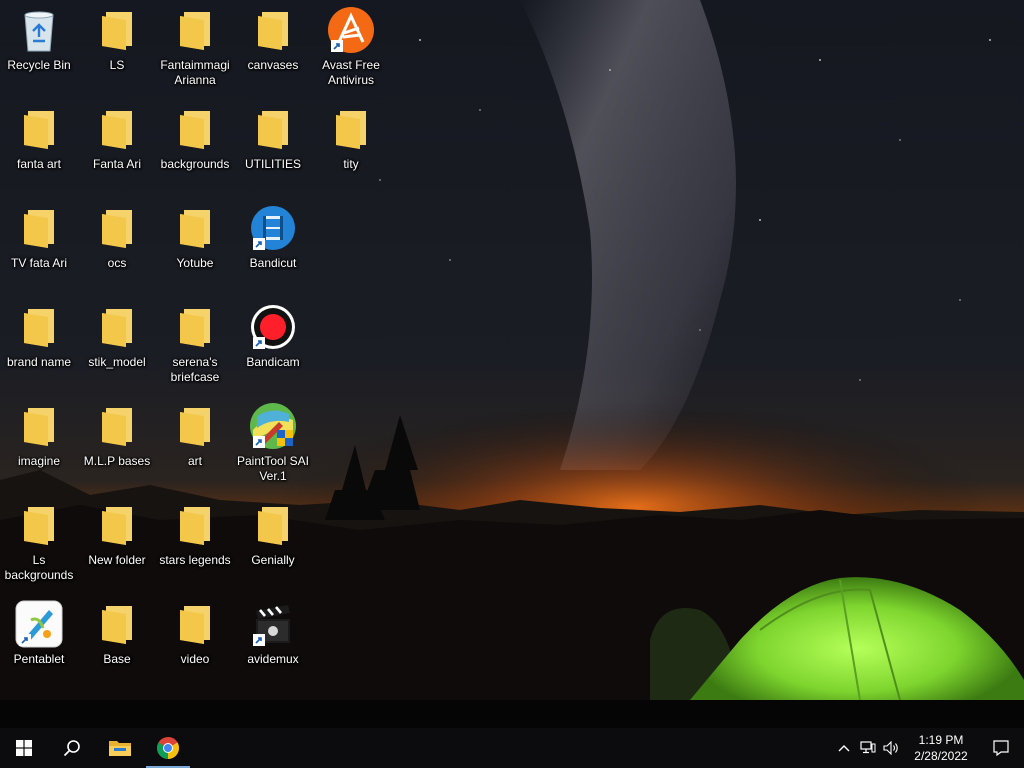 The image size is (1024, 768). I want to click on desktop-icon-canvases: canvases, so click(273, 46).